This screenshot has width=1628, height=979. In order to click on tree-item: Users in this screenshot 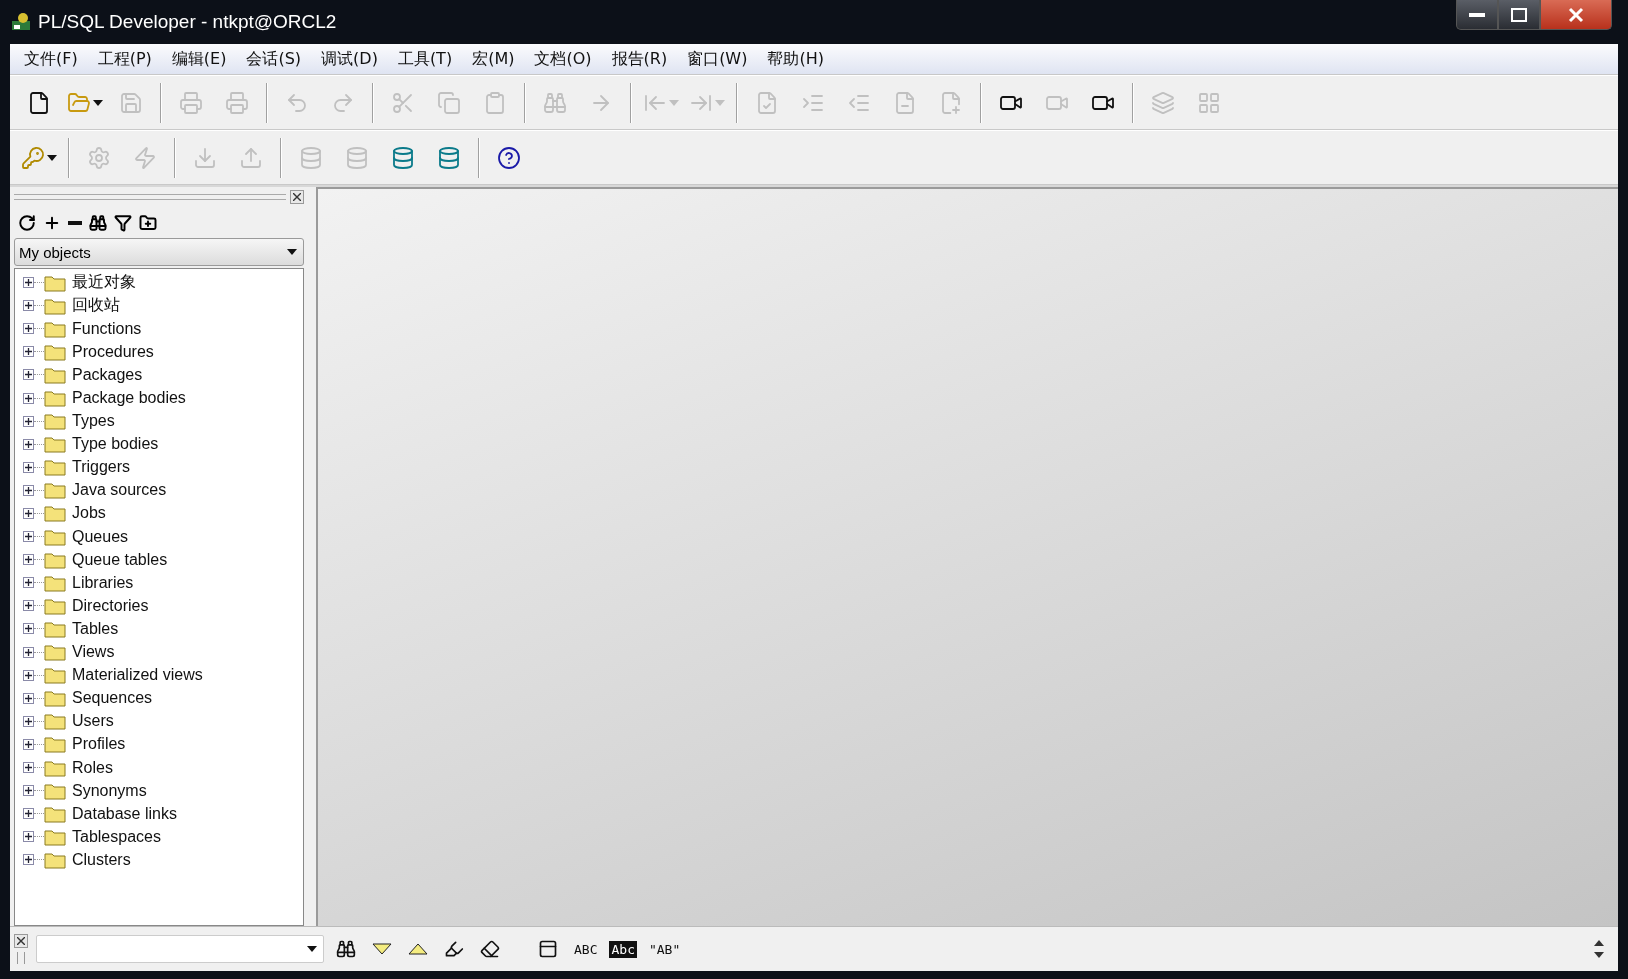, I will do `click(93, 721)`.